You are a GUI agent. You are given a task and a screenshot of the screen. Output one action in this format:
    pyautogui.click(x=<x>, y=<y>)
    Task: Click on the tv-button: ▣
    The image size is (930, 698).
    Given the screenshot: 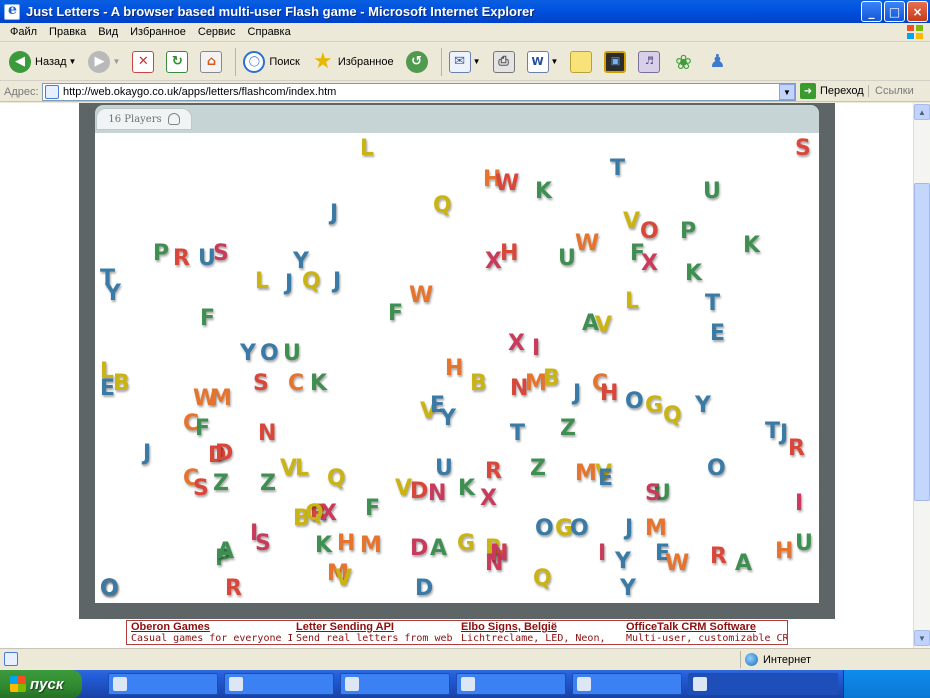 What is the action you would take?
    pyautogui.click(x=615, y=62)
    